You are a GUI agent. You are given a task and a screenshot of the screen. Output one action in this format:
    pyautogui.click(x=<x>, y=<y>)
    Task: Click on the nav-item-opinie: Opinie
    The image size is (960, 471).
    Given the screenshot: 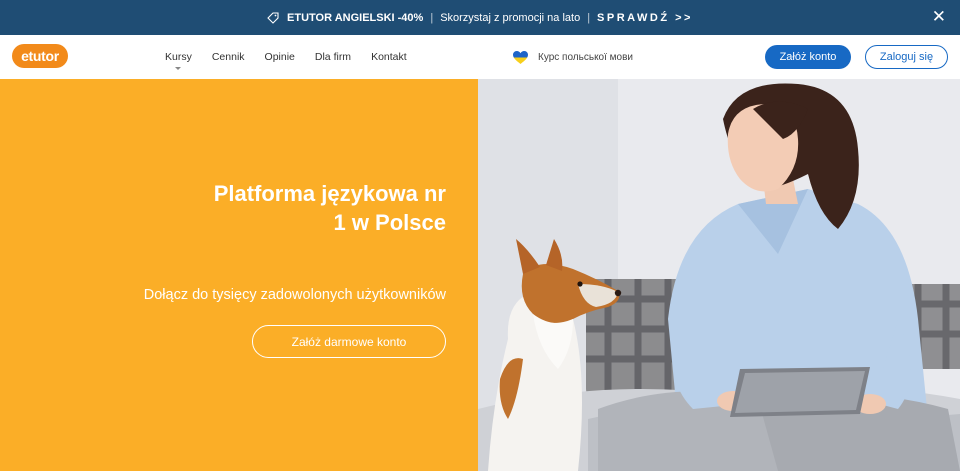 What is the action you would take?
    pyautogui.click(x=280, y=57)
    